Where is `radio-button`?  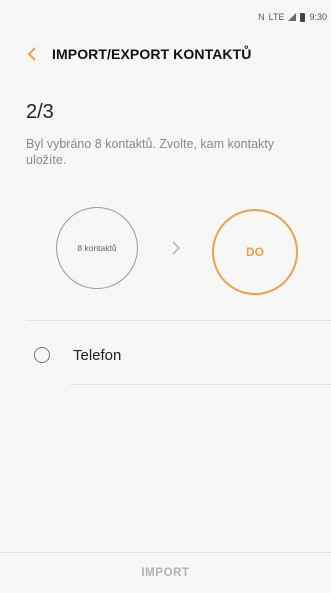
radio-button is located at coordinates (42, 355).